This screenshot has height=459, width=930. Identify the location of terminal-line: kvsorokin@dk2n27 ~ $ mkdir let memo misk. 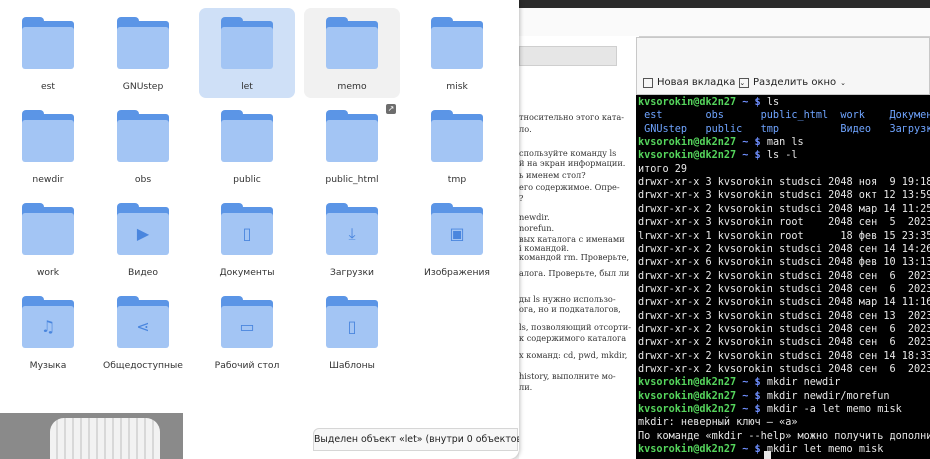
(760, 449).